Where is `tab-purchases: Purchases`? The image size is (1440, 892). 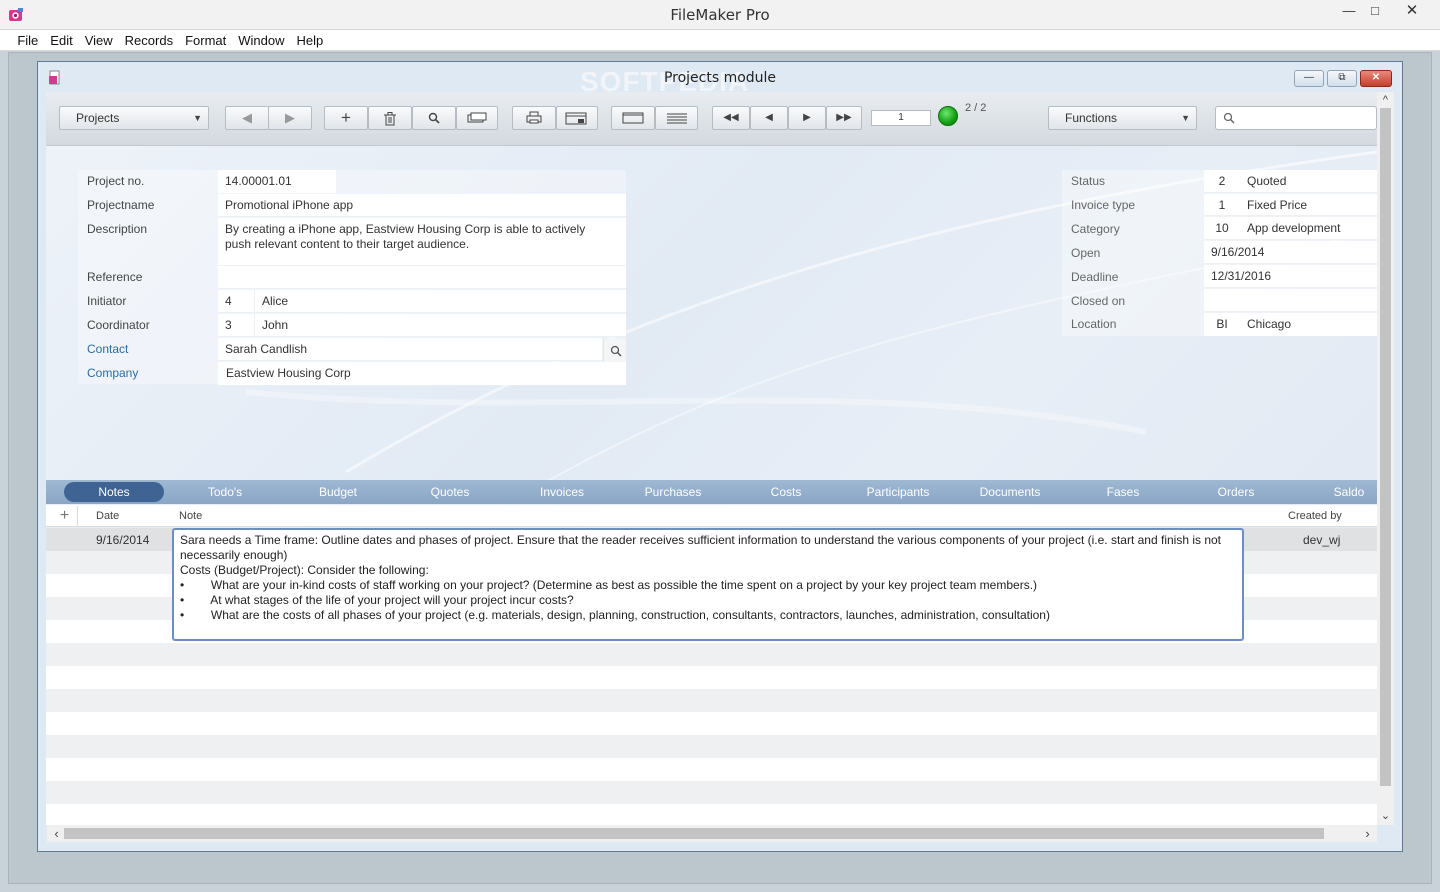 tab-purchases: Purchases is located at coordinates (673, 492).